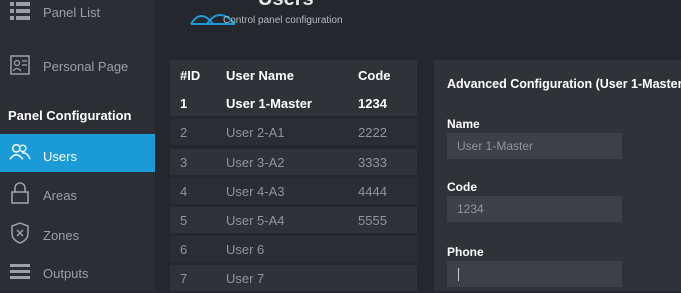  What do you see at coordinates (293, 220) in the screenshot?
I see `table-row: 5 User 5-A4 5555` at bounding box center [293, 220].